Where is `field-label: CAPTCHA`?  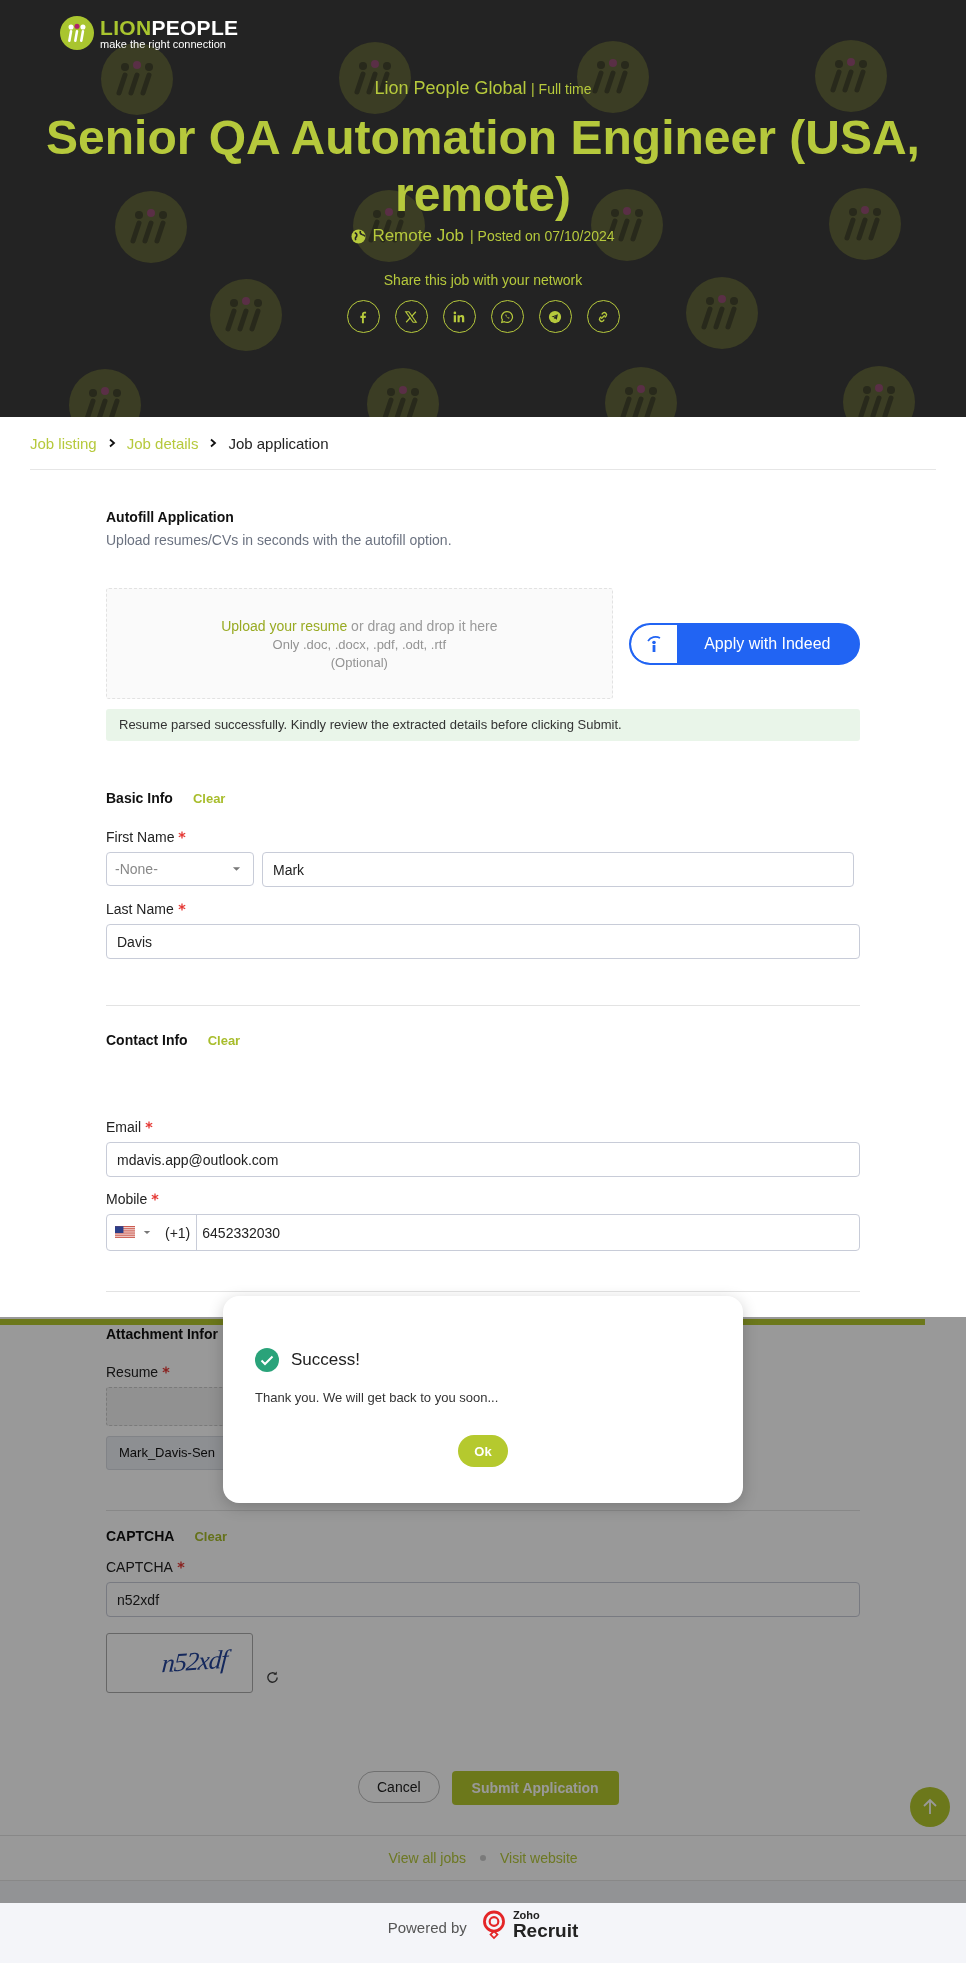 field-label: CAPTCHA is located at coordinates (139, 1567).